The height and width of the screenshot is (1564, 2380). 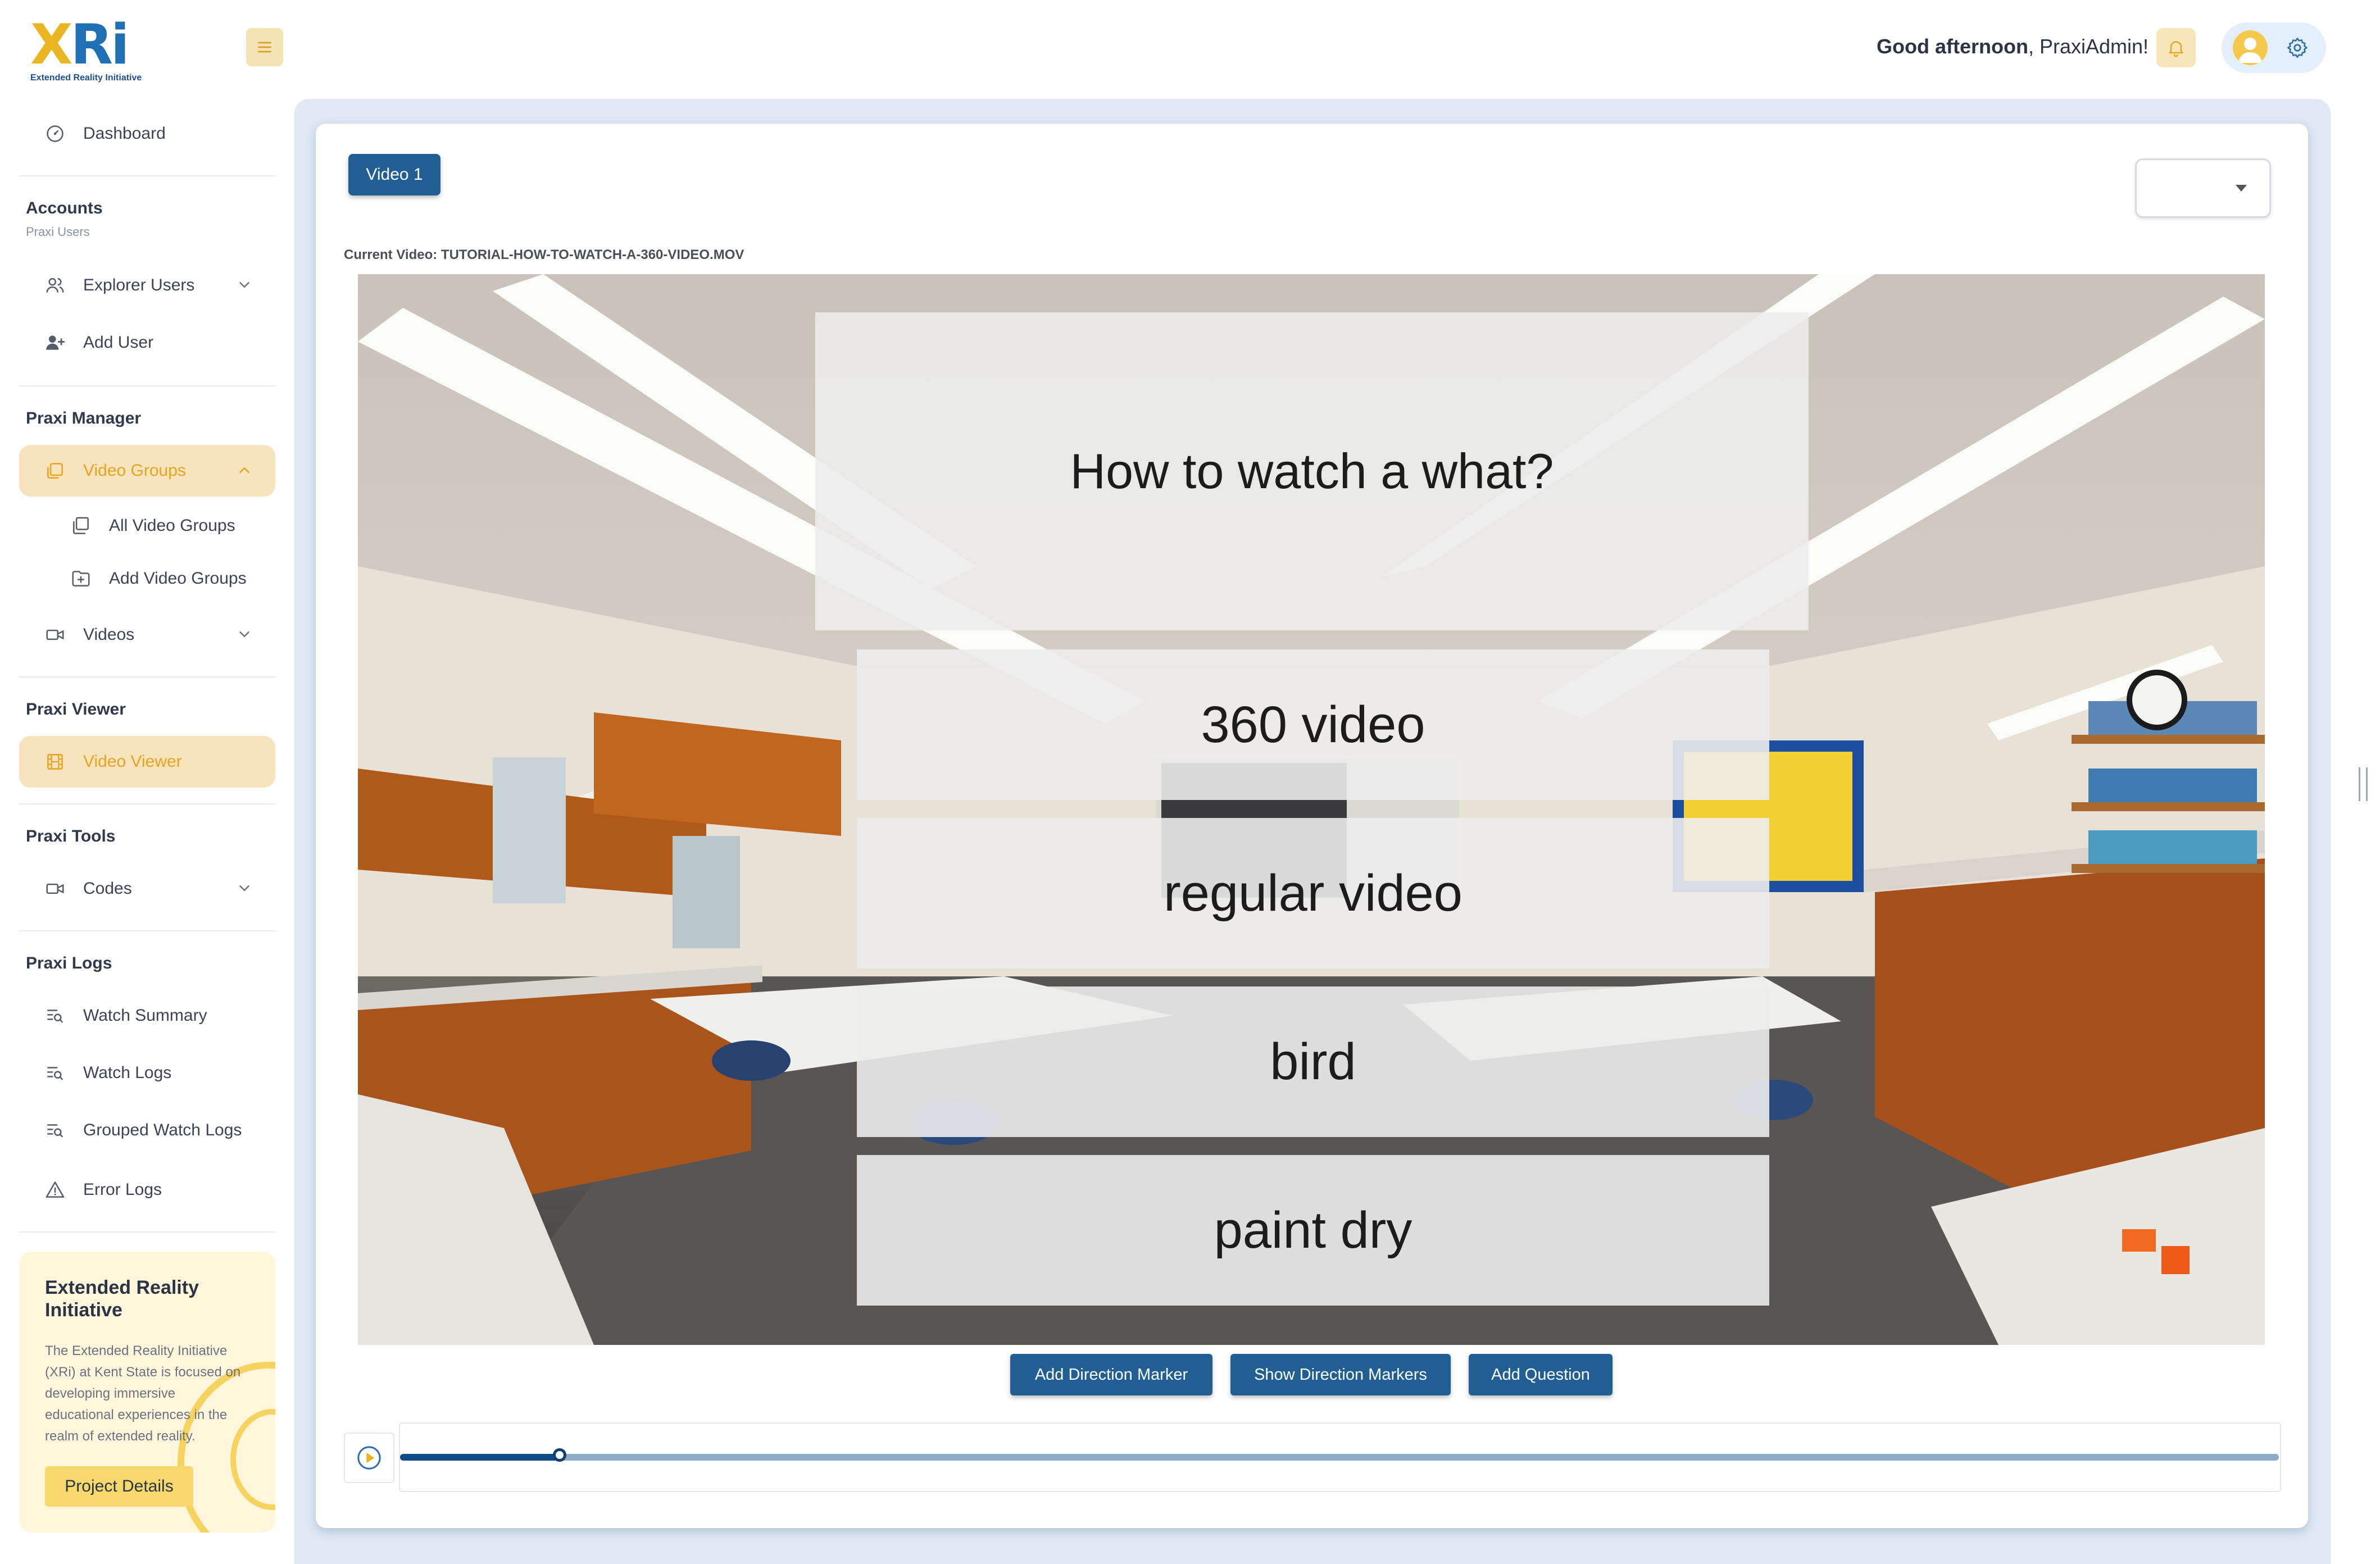 What do you see at coordinates (118, 342) in the screenshot?
I see `sidebar-item-label: Add User` at bounding box center [118, 342].